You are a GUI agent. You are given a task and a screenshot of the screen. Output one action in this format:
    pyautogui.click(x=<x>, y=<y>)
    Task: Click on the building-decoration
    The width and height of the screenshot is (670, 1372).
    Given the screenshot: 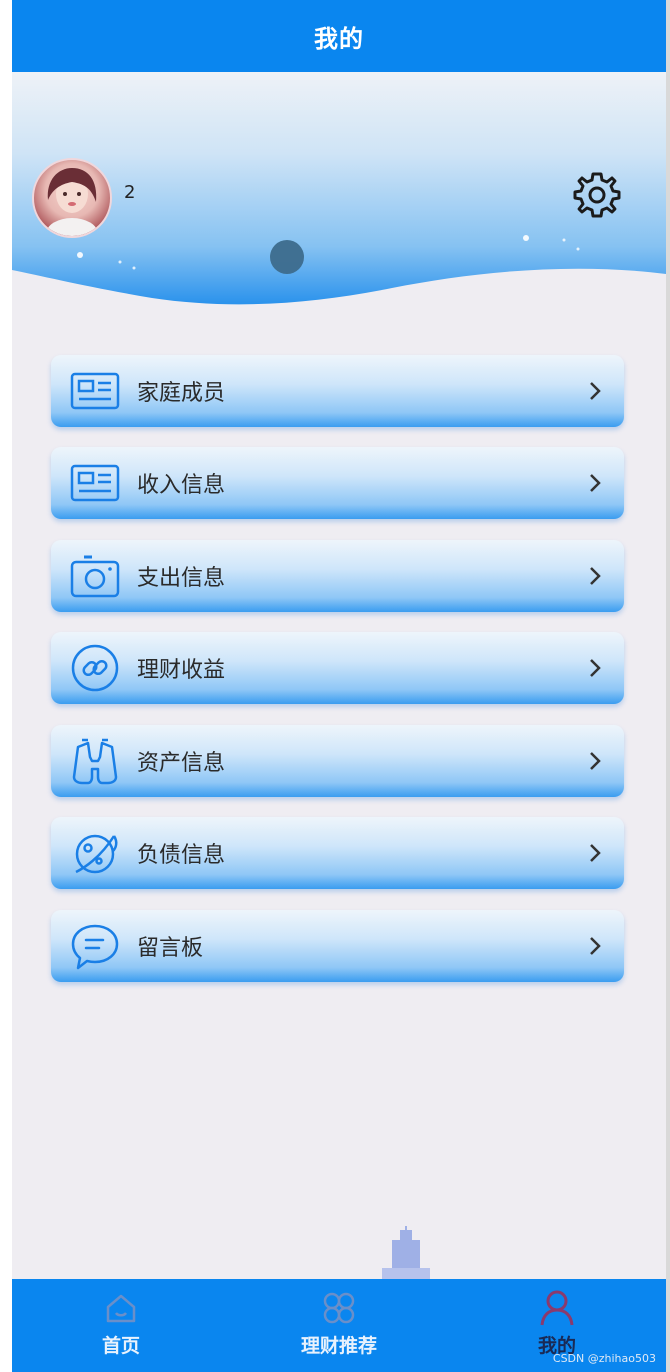 What is the action you would take?
    pyautogui.click(x=406, y=1253)
    